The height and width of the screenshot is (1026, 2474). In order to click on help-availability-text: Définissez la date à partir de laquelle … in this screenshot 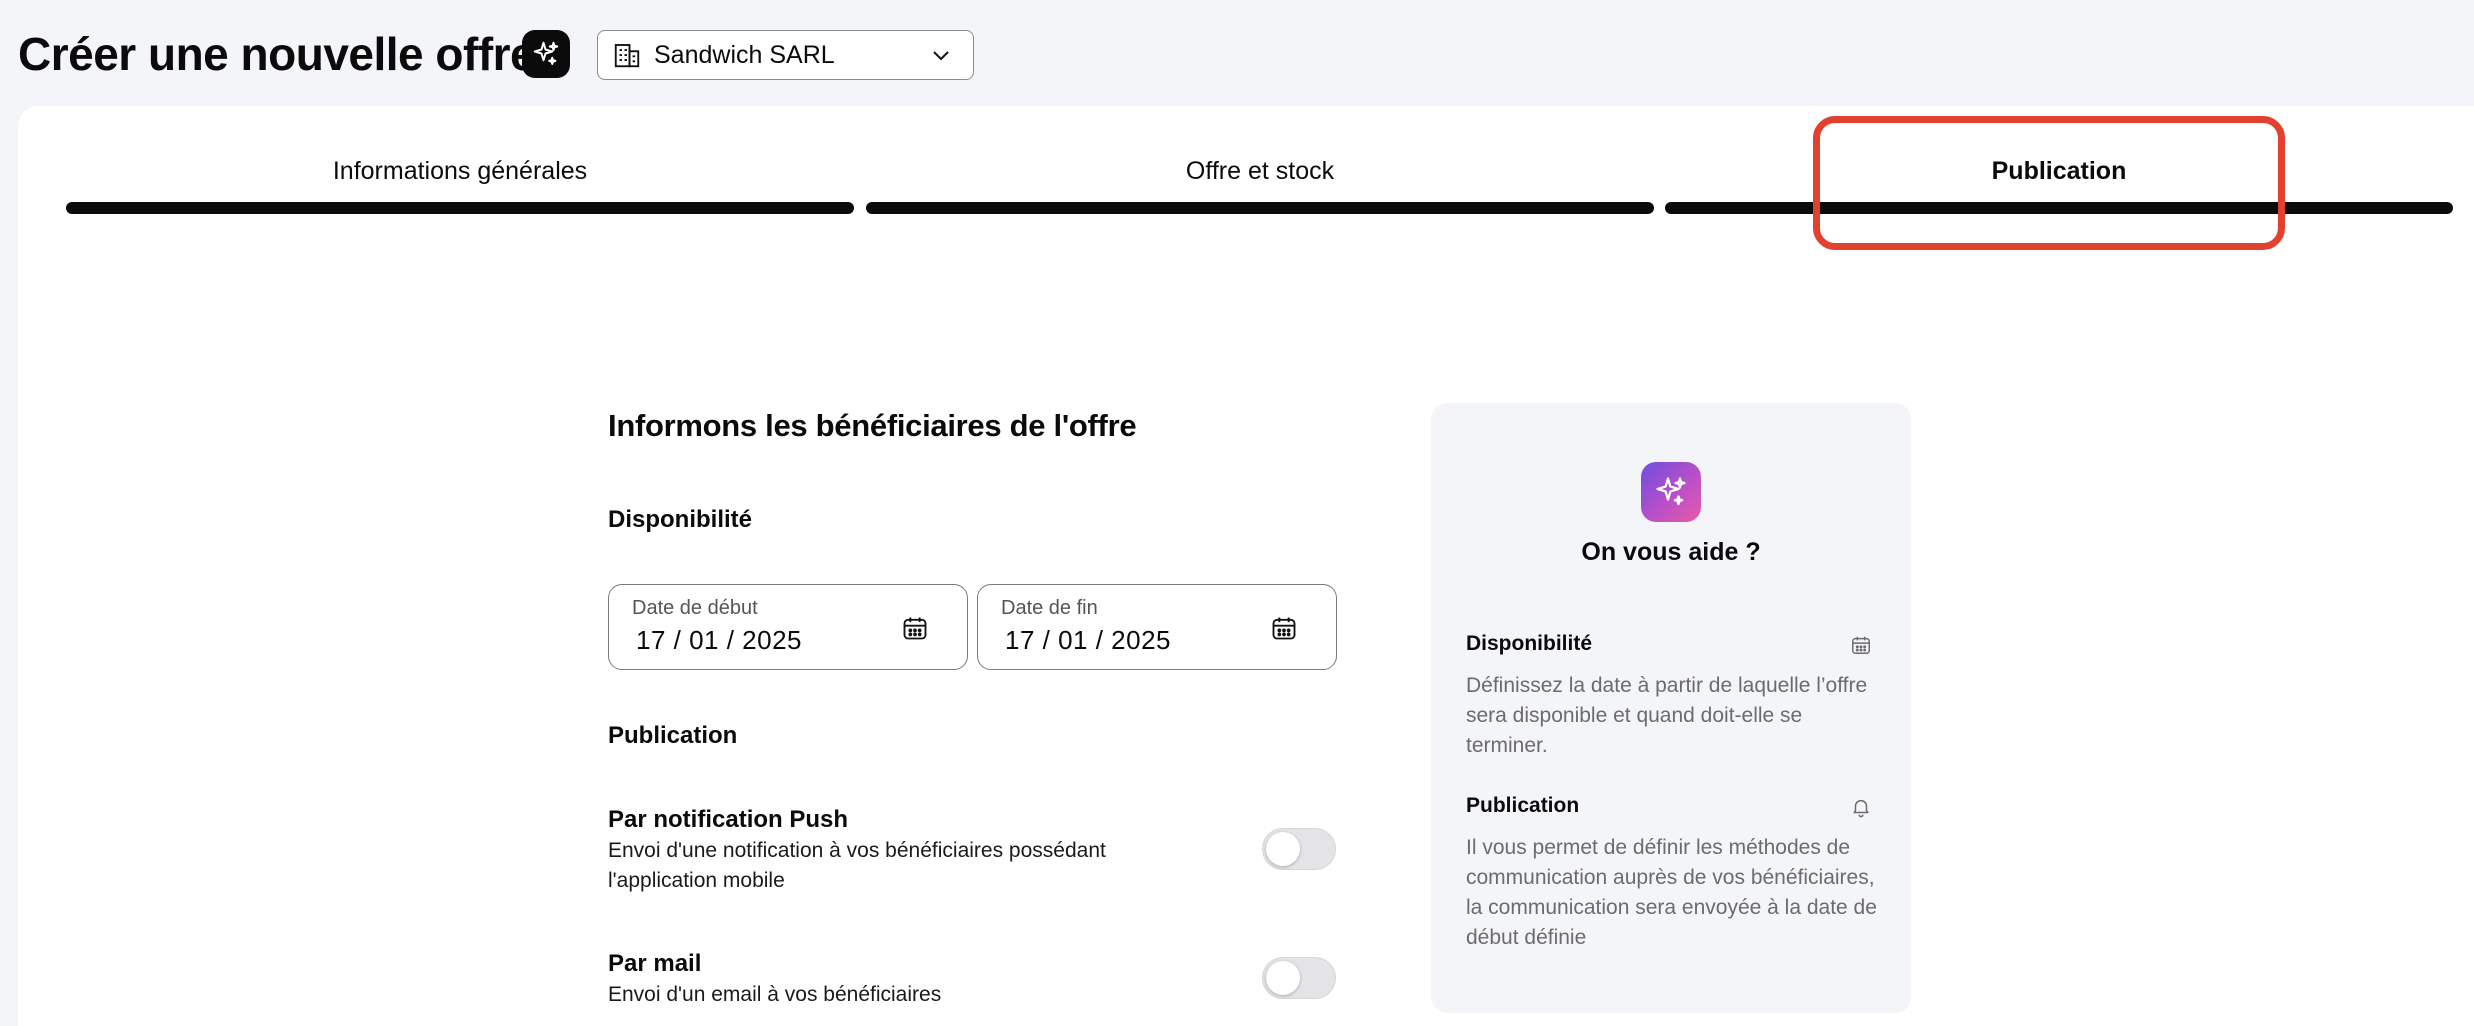, I will do `click(1667, 715)`.